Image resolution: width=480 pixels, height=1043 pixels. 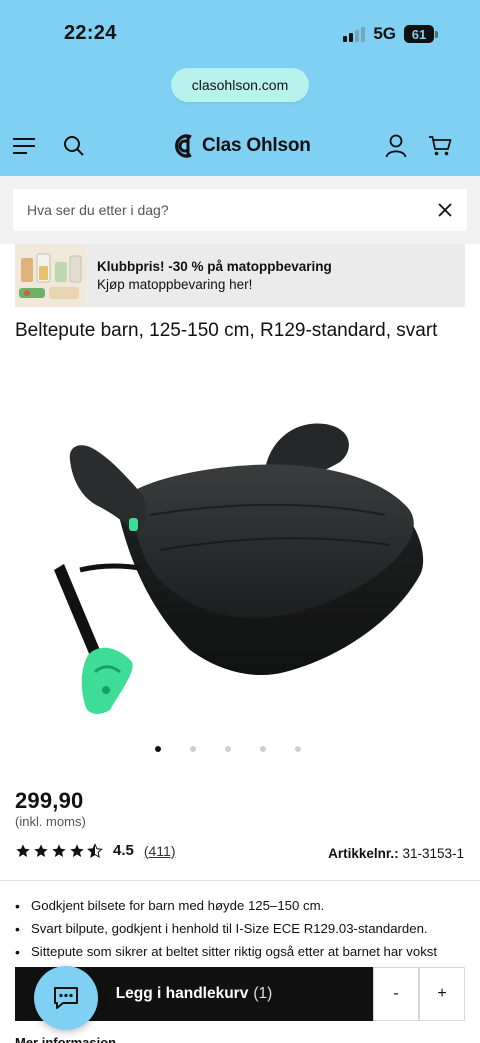 What do you see at coordinates (175, 284) in the screenshot?
I see `promo-subtitle: Kjøp matoppbevaring her!` at bounding box center [175, 284].